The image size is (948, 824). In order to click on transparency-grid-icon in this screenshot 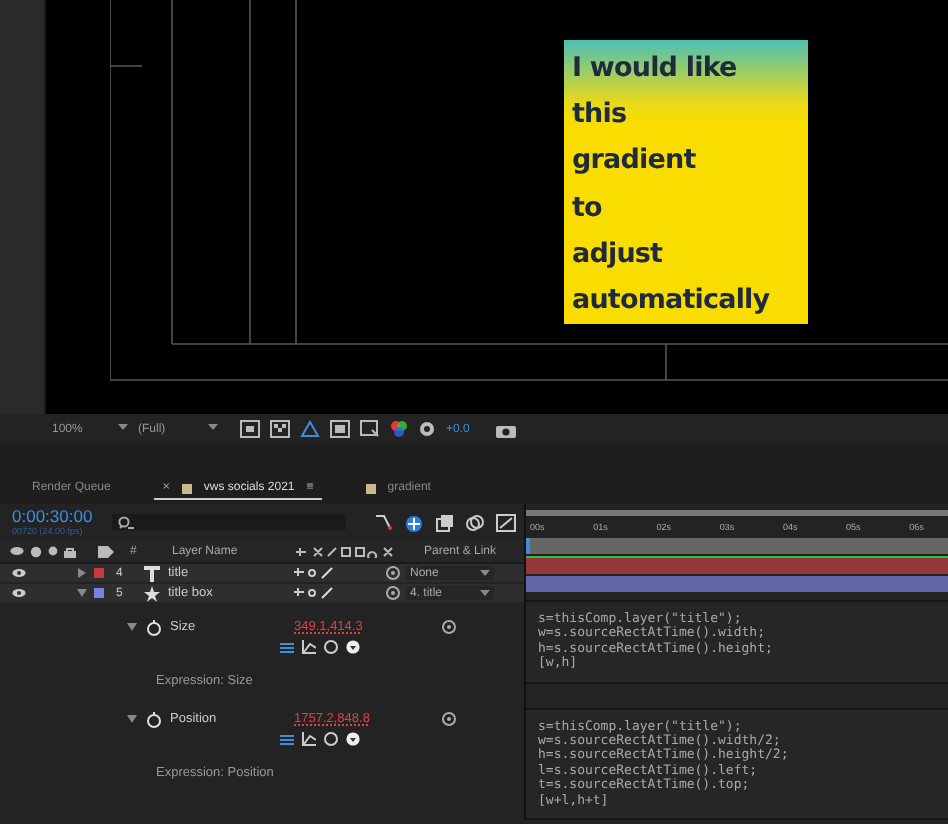, I will do `click(280, 429)`.